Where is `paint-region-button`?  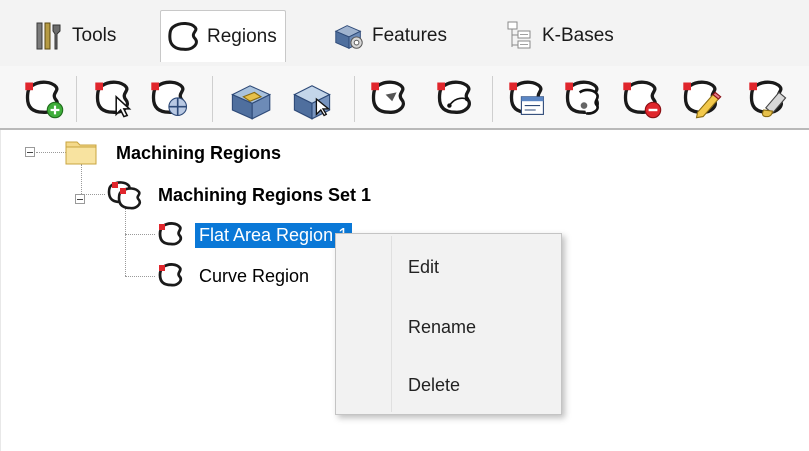 paint-region-button is located at coordinates (768, 99).